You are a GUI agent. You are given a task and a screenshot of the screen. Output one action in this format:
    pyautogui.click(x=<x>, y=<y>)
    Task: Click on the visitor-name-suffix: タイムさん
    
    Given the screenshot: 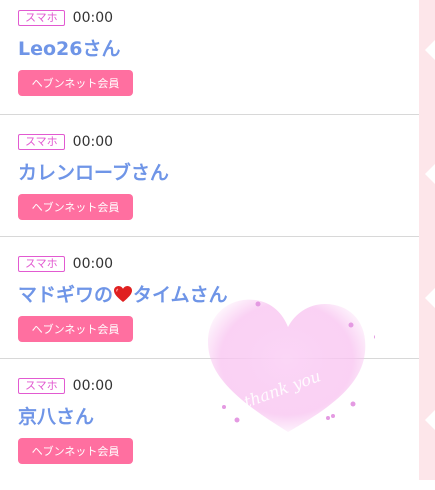 What is the action you would take?
    pyautogui.click(x=180, y=295)
    